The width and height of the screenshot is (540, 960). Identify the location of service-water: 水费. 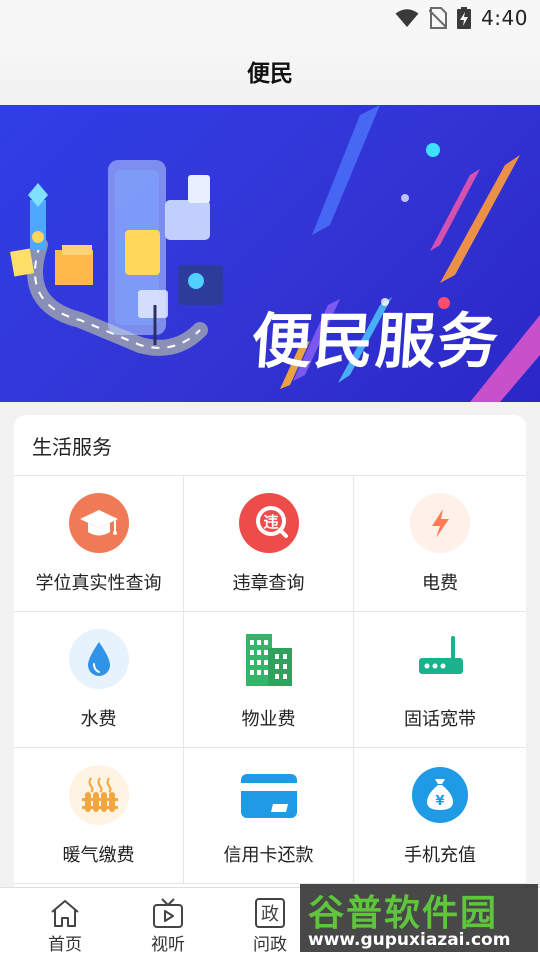
(99, 680).